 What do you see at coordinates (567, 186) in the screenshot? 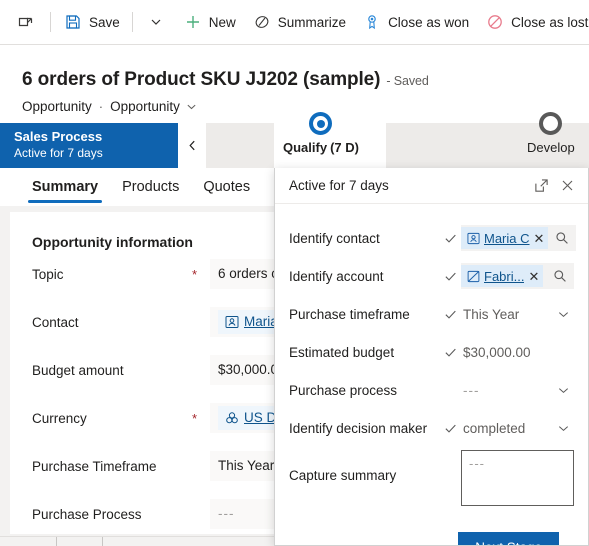
I see `close-icon` at bounding box center [567, 186].